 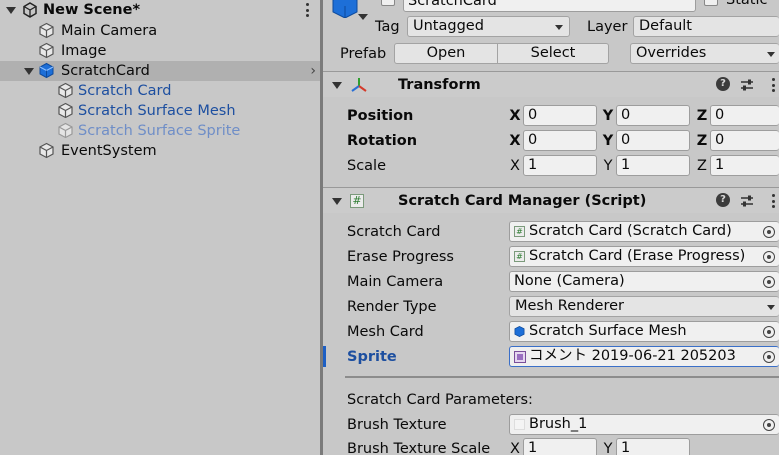 I want to click on icon-dropdown-arrow-icon, so click(x=363, y=17).